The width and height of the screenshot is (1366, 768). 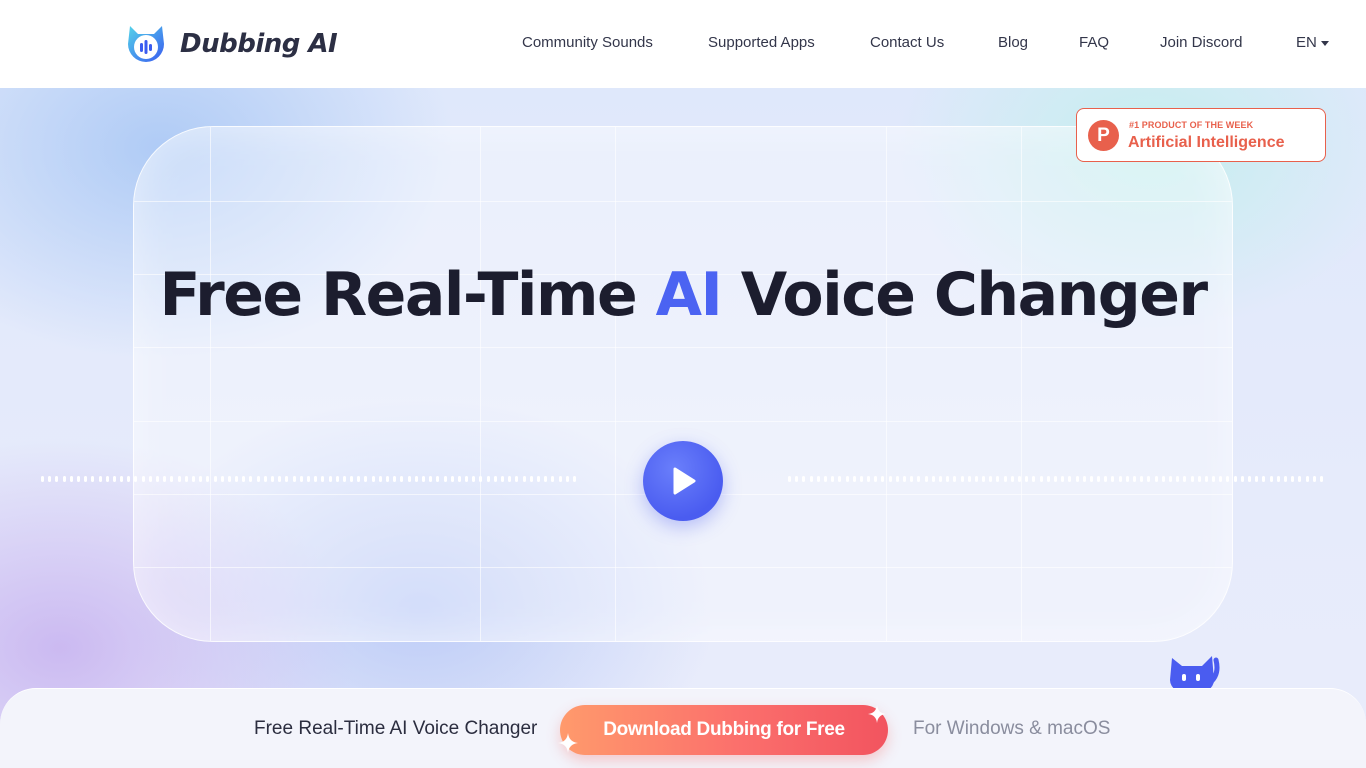 I want to click on nav-contact-us: Contact Us, so click(x=907, y=42).